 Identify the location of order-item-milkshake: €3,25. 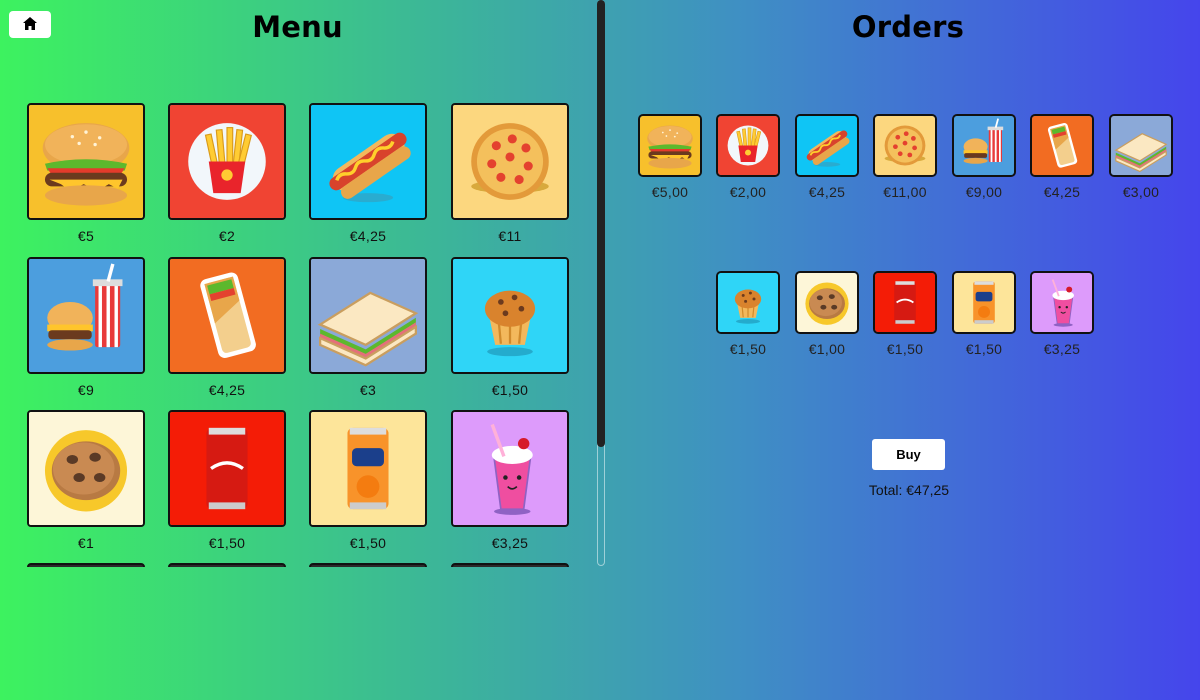
(1062, 314).